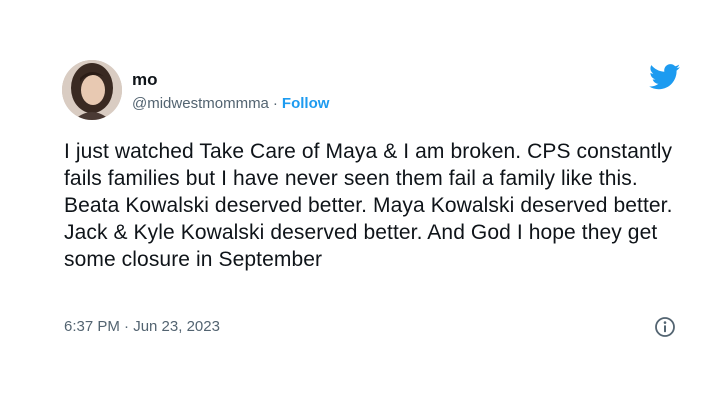 The width and height of the screenshot is (720, 404). I want to click on profile-photo-icon, so click(92, 90).